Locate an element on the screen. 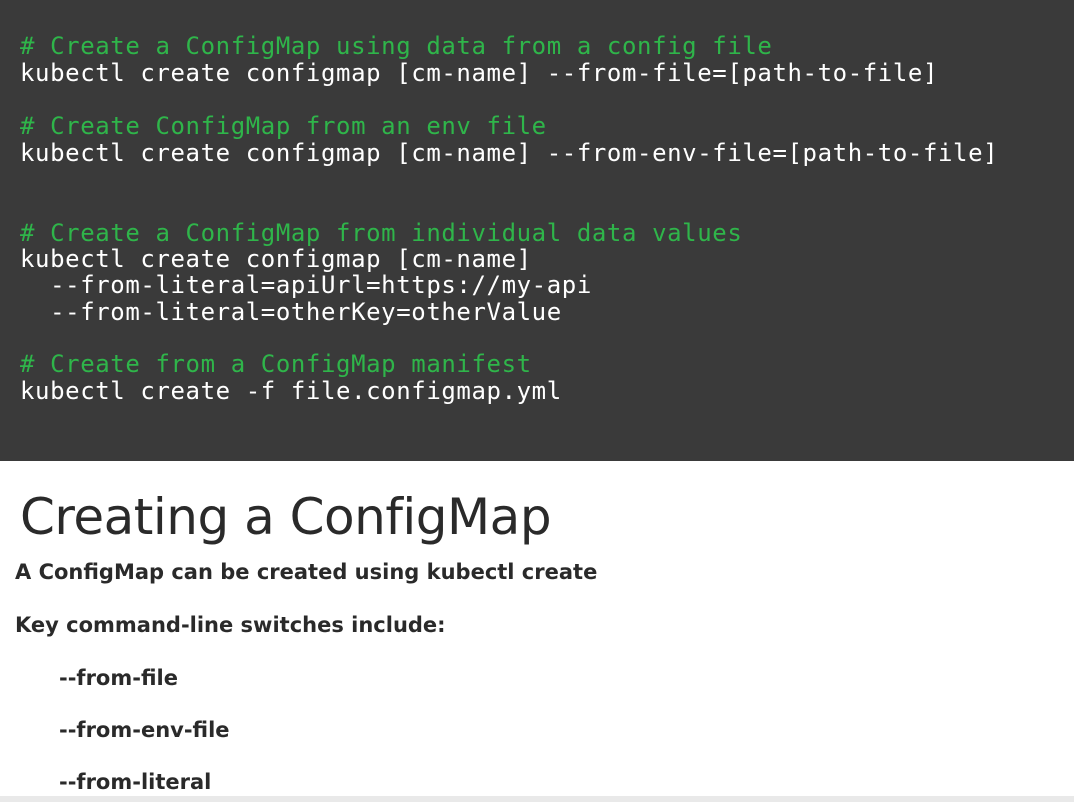 This screenshot has width=1074, height=802. switch-item-from-env-file: --from-env-file is located at coordinates (144, 730).